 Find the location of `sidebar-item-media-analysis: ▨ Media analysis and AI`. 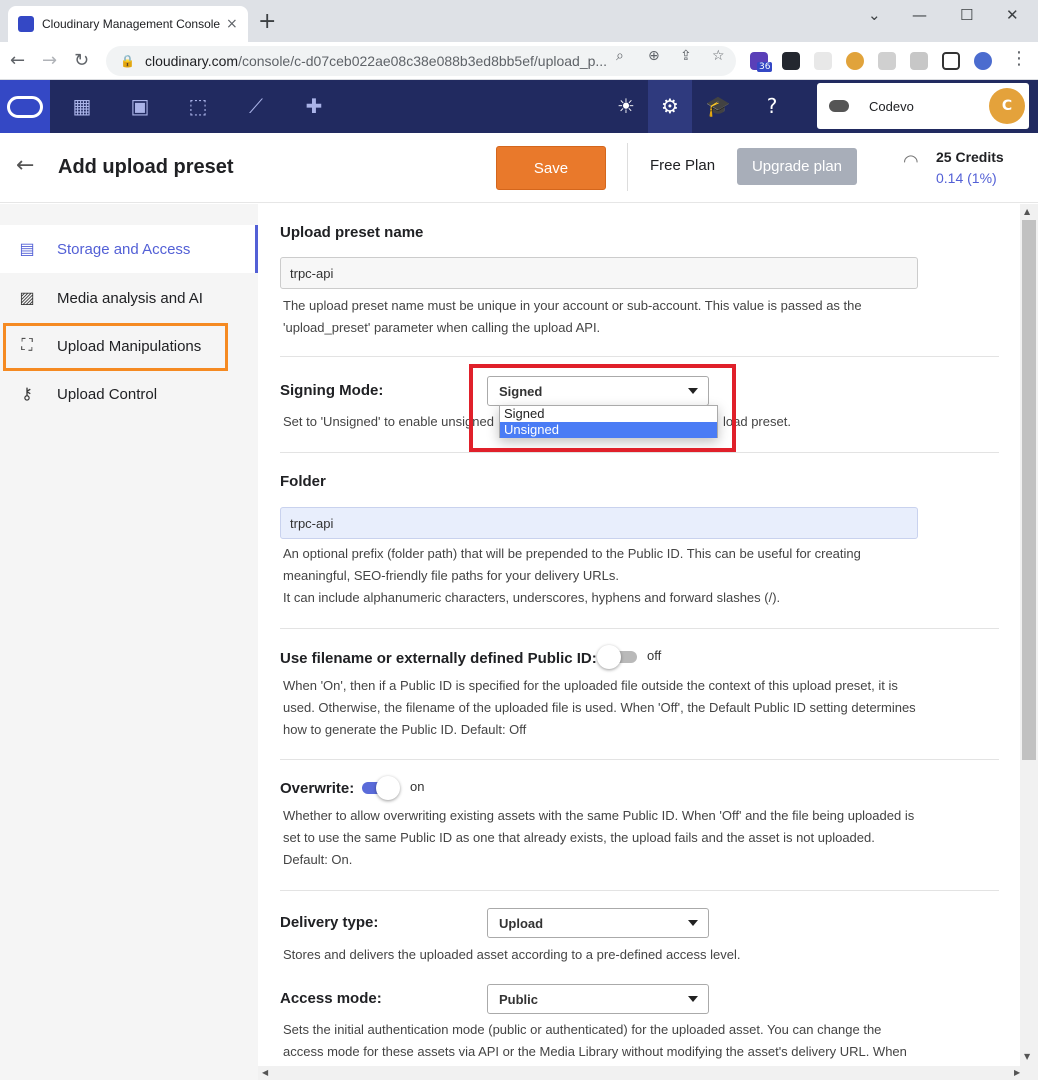

sidebar-item-media-analysis: ▨ Media analysis and AI is located at coordinates (129, 298).